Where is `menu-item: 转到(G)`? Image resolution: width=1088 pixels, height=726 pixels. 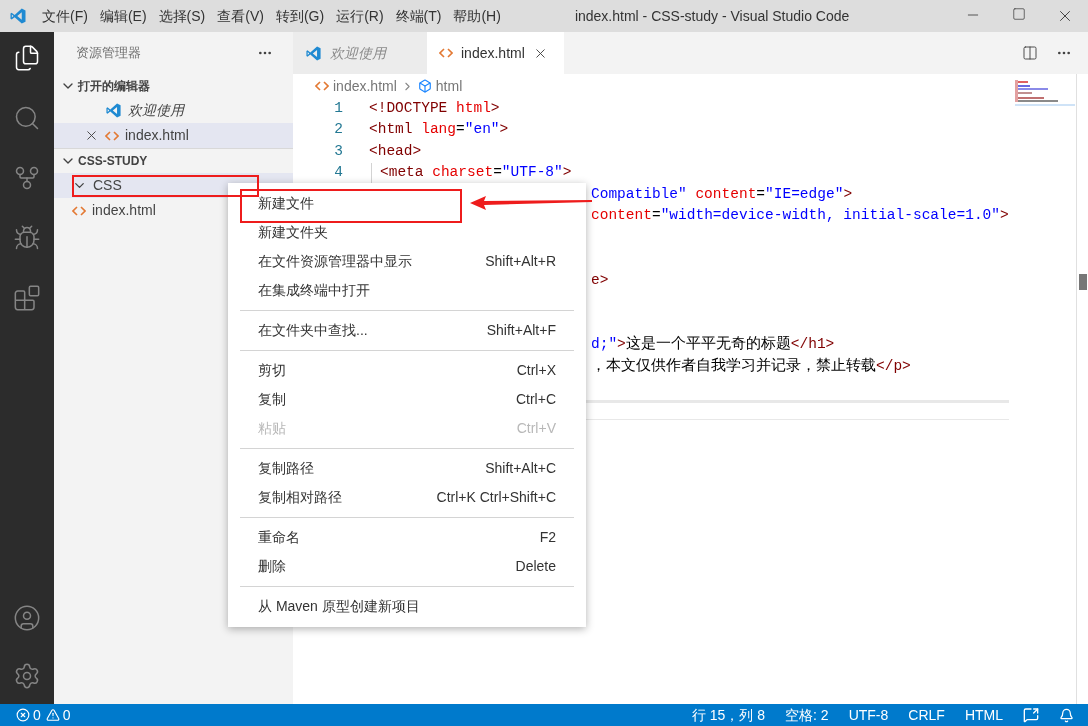 menu-item: 转到(G) is located at coordinates (300, 16).